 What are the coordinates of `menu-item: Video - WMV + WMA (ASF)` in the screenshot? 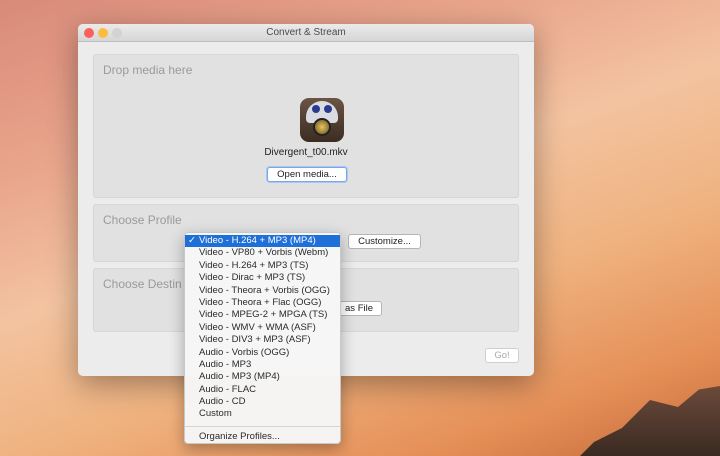 It's located at (262, 328).